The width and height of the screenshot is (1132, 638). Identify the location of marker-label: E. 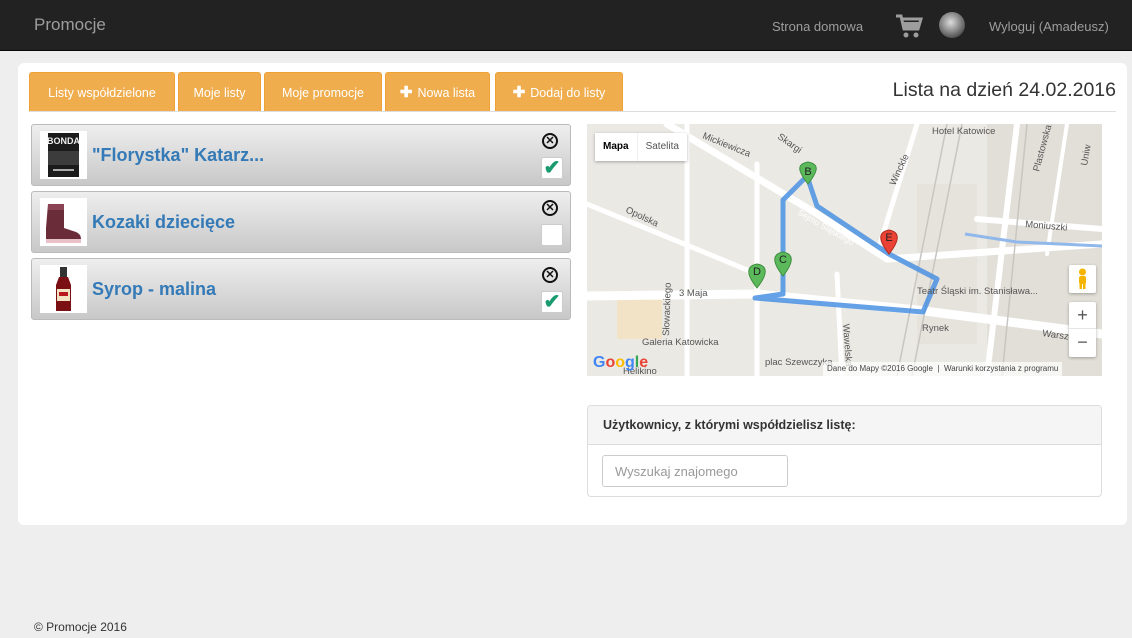
(888, 238).